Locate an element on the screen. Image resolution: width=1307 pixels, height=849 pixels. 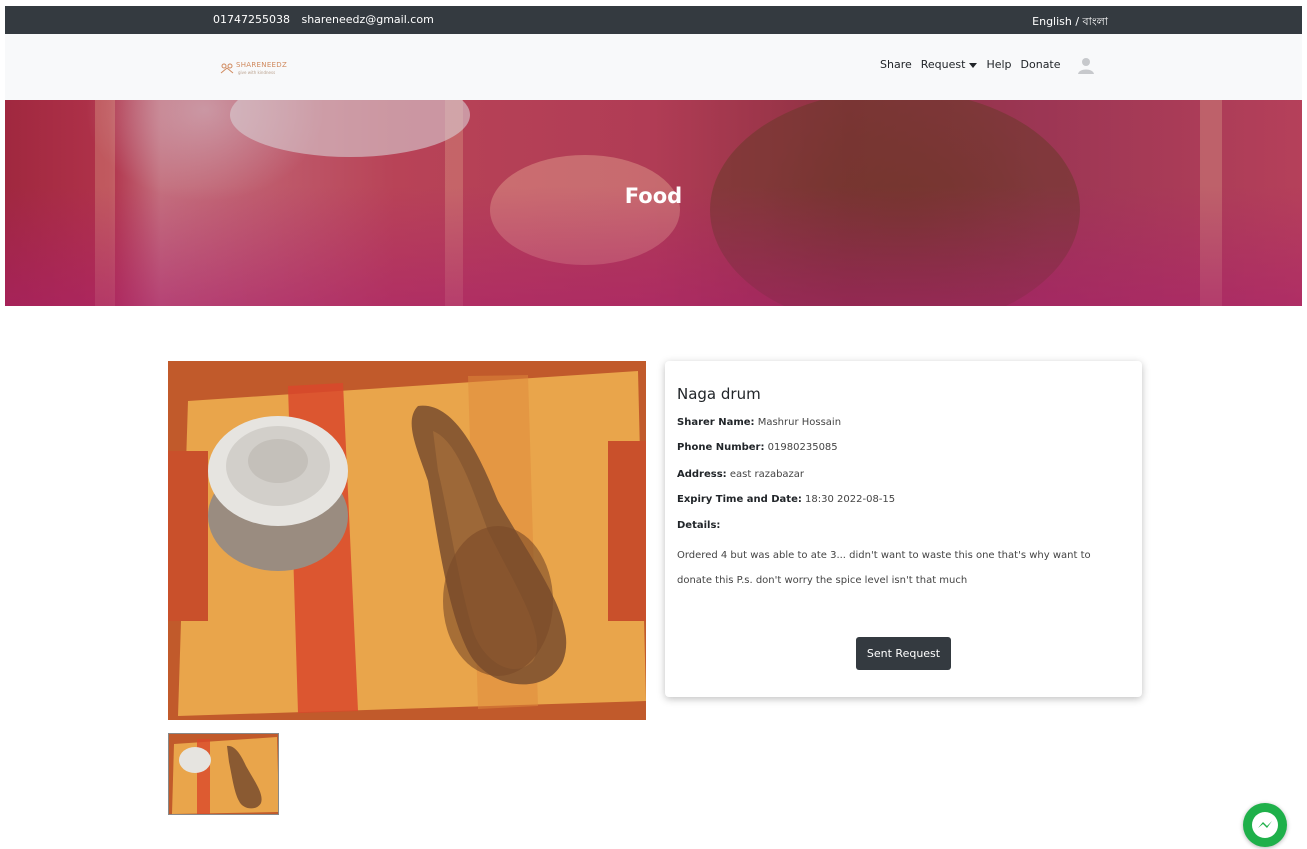
language-switch: English / বাংলা is located at coordinates (1070, 22).